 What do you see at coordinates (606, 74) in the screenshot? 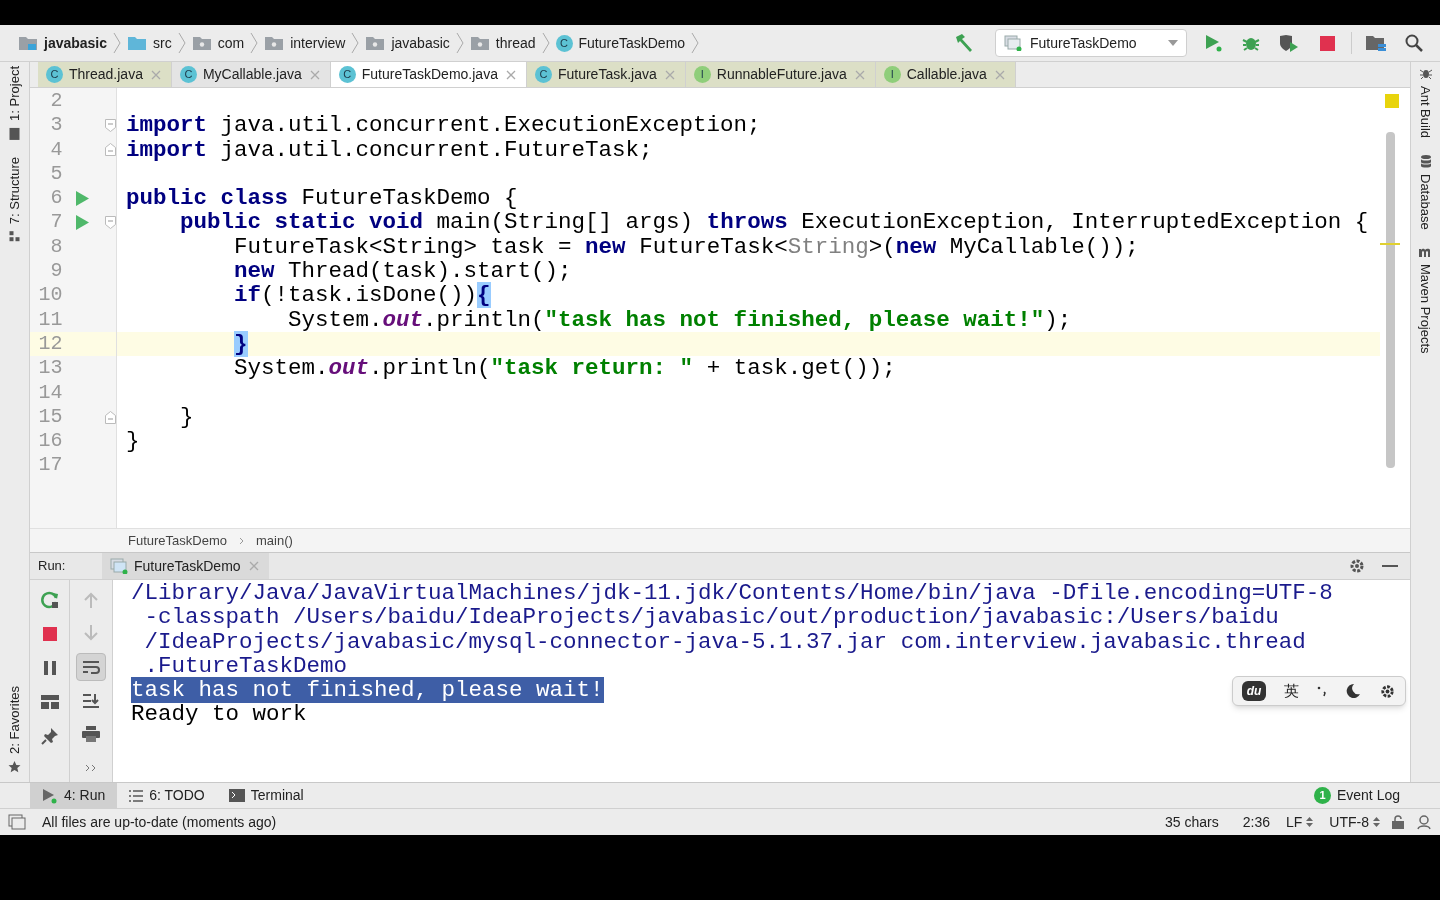
I see `editor-tab: C FutureTask.java` at bounding box center [606, 74].